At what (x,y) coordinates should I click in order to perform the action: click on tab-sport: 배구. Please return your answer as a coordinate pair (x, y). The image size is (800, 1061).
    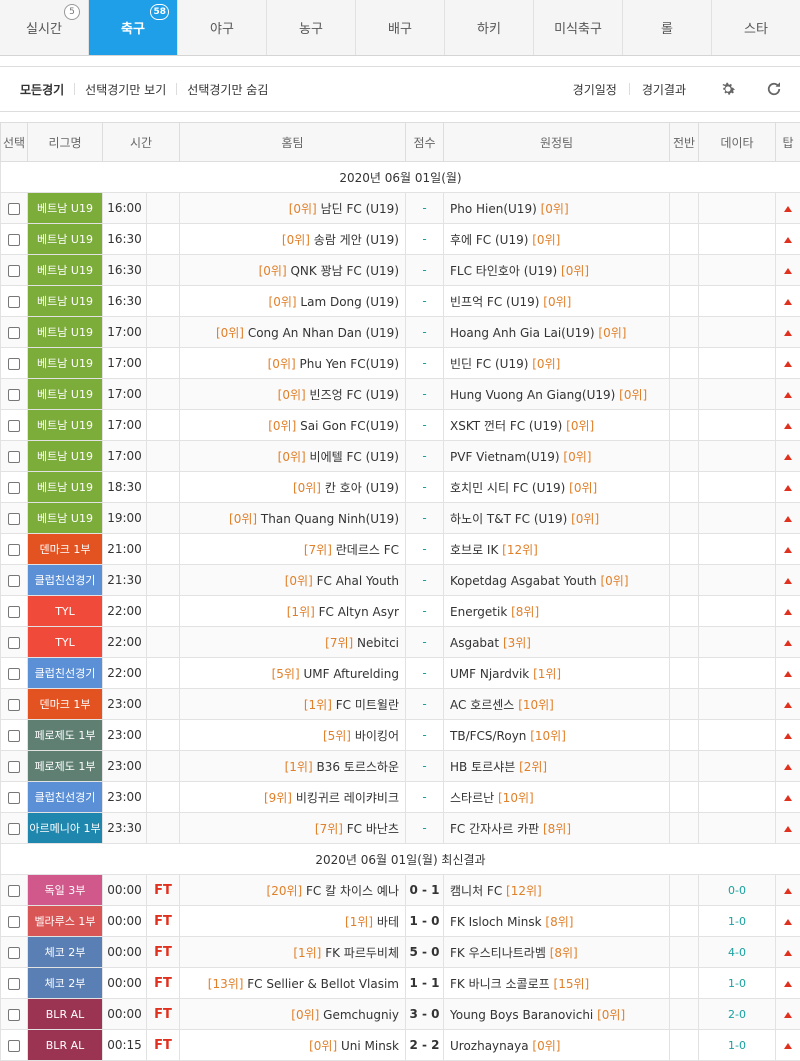
    Looking at the image, I should click on (400, 27).